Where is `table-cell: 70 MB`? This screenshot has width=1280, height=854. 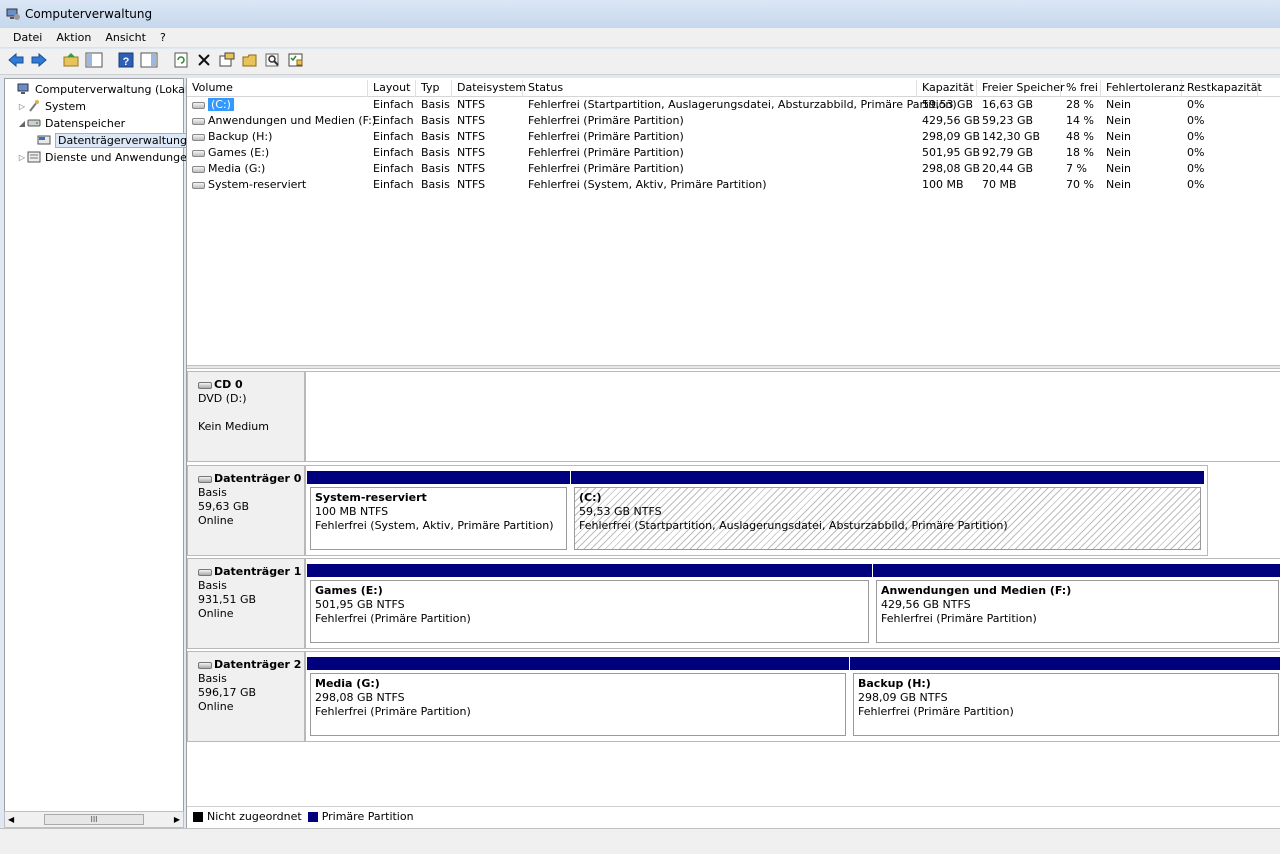
table-cell: 70 MB is located at coordinates (999, 184).